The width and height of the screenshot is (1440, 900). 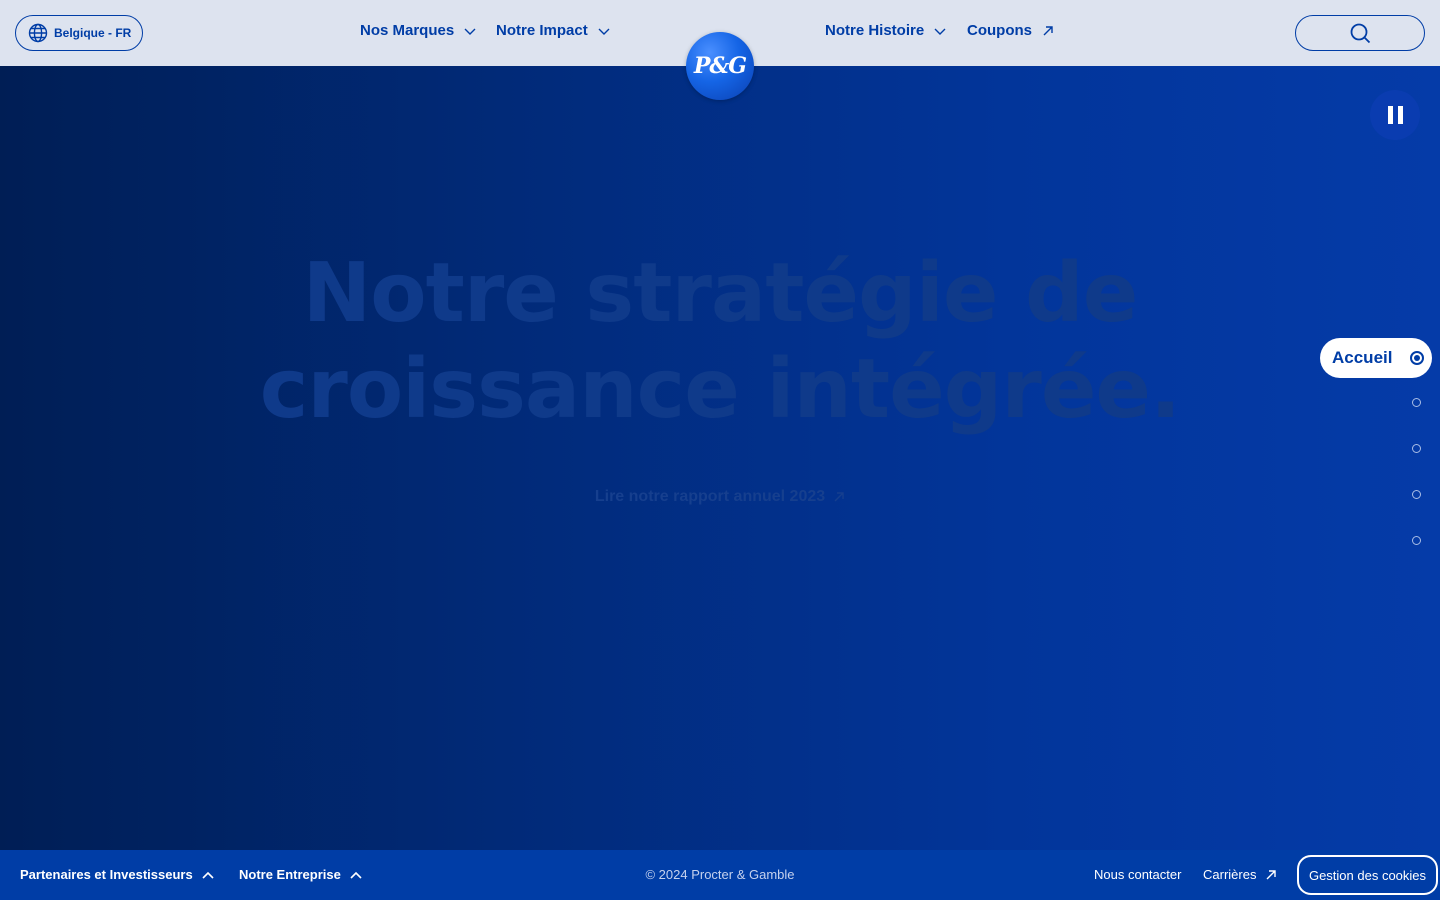 I want to click on annual-report-link: Lire notre rapport annuel 2023, so click(x=720, y=497).